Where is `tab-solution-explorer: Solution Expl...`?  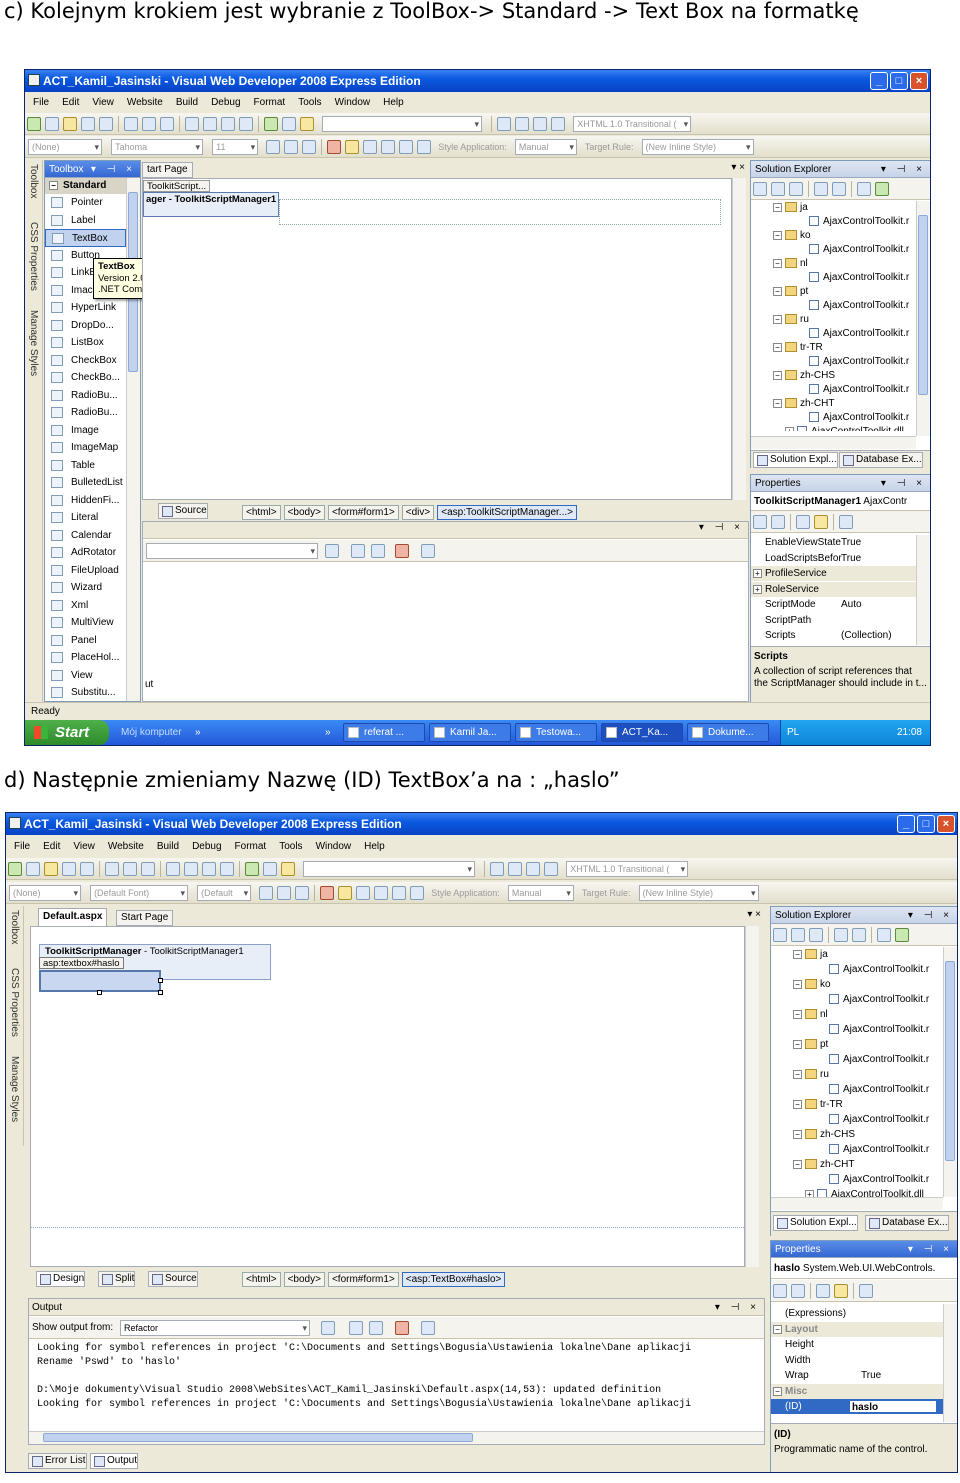
tab-solution-explorer: Solution Expl... is located at coordinates (815, 1223).